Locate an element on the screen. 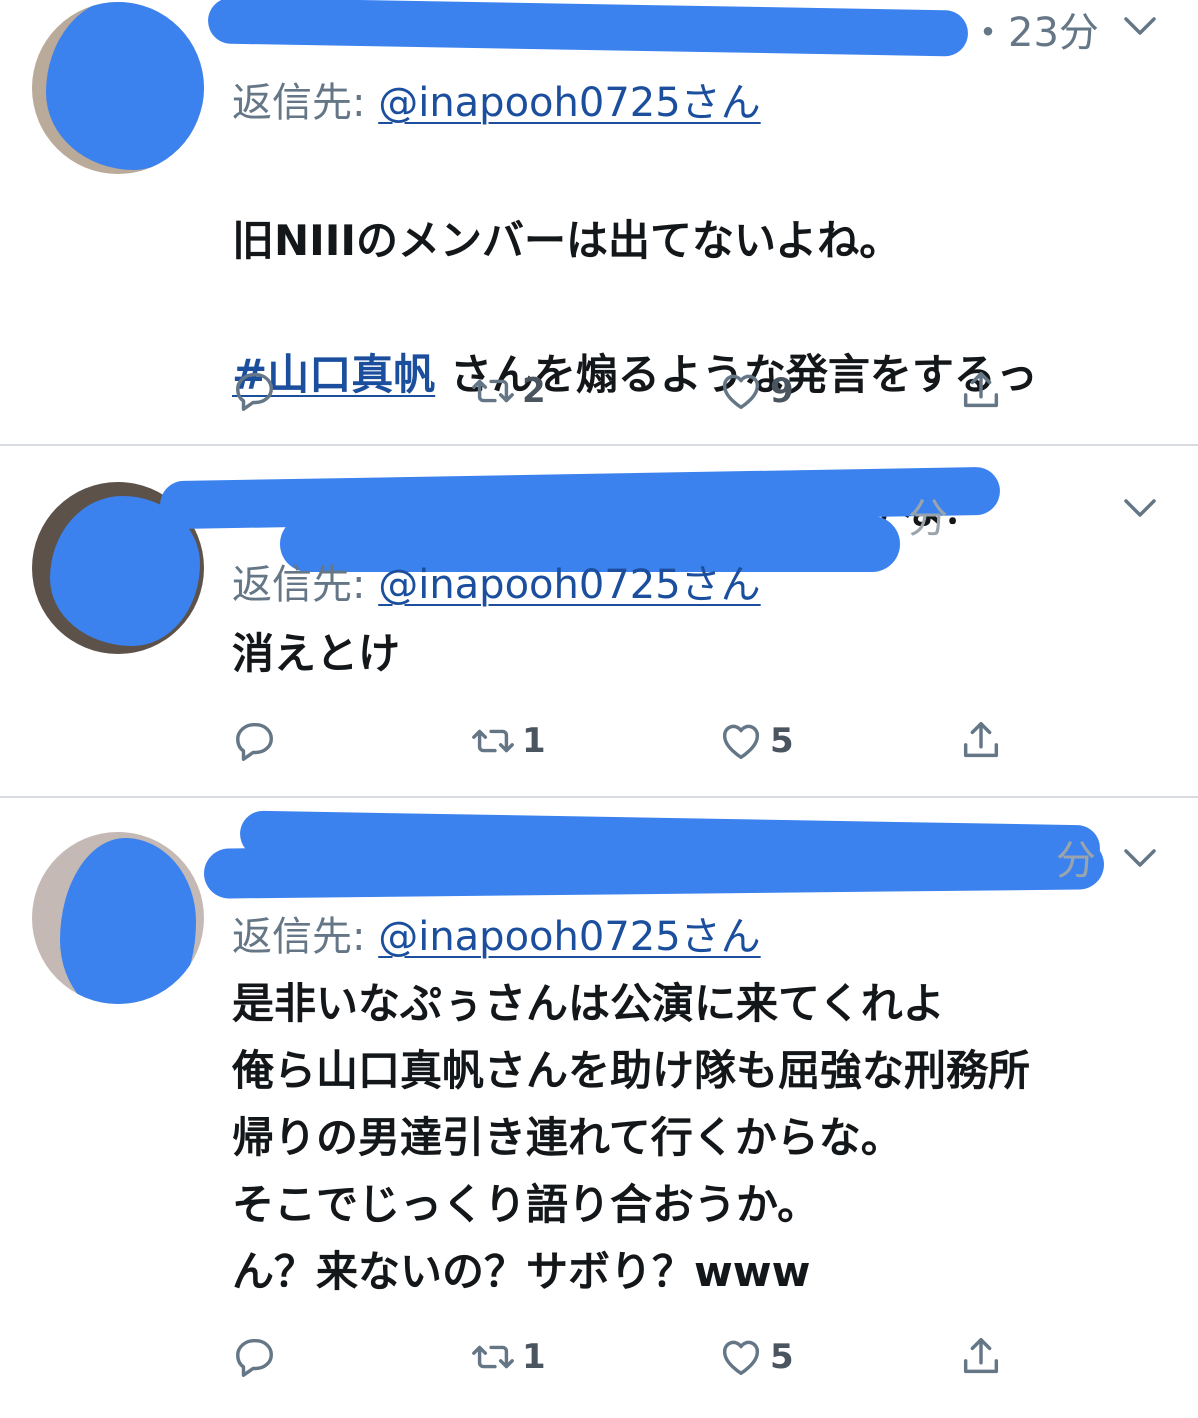 The width and height of the screenshot is (1198, 1418). like-button: 9 is located at coordinates (756, 391).